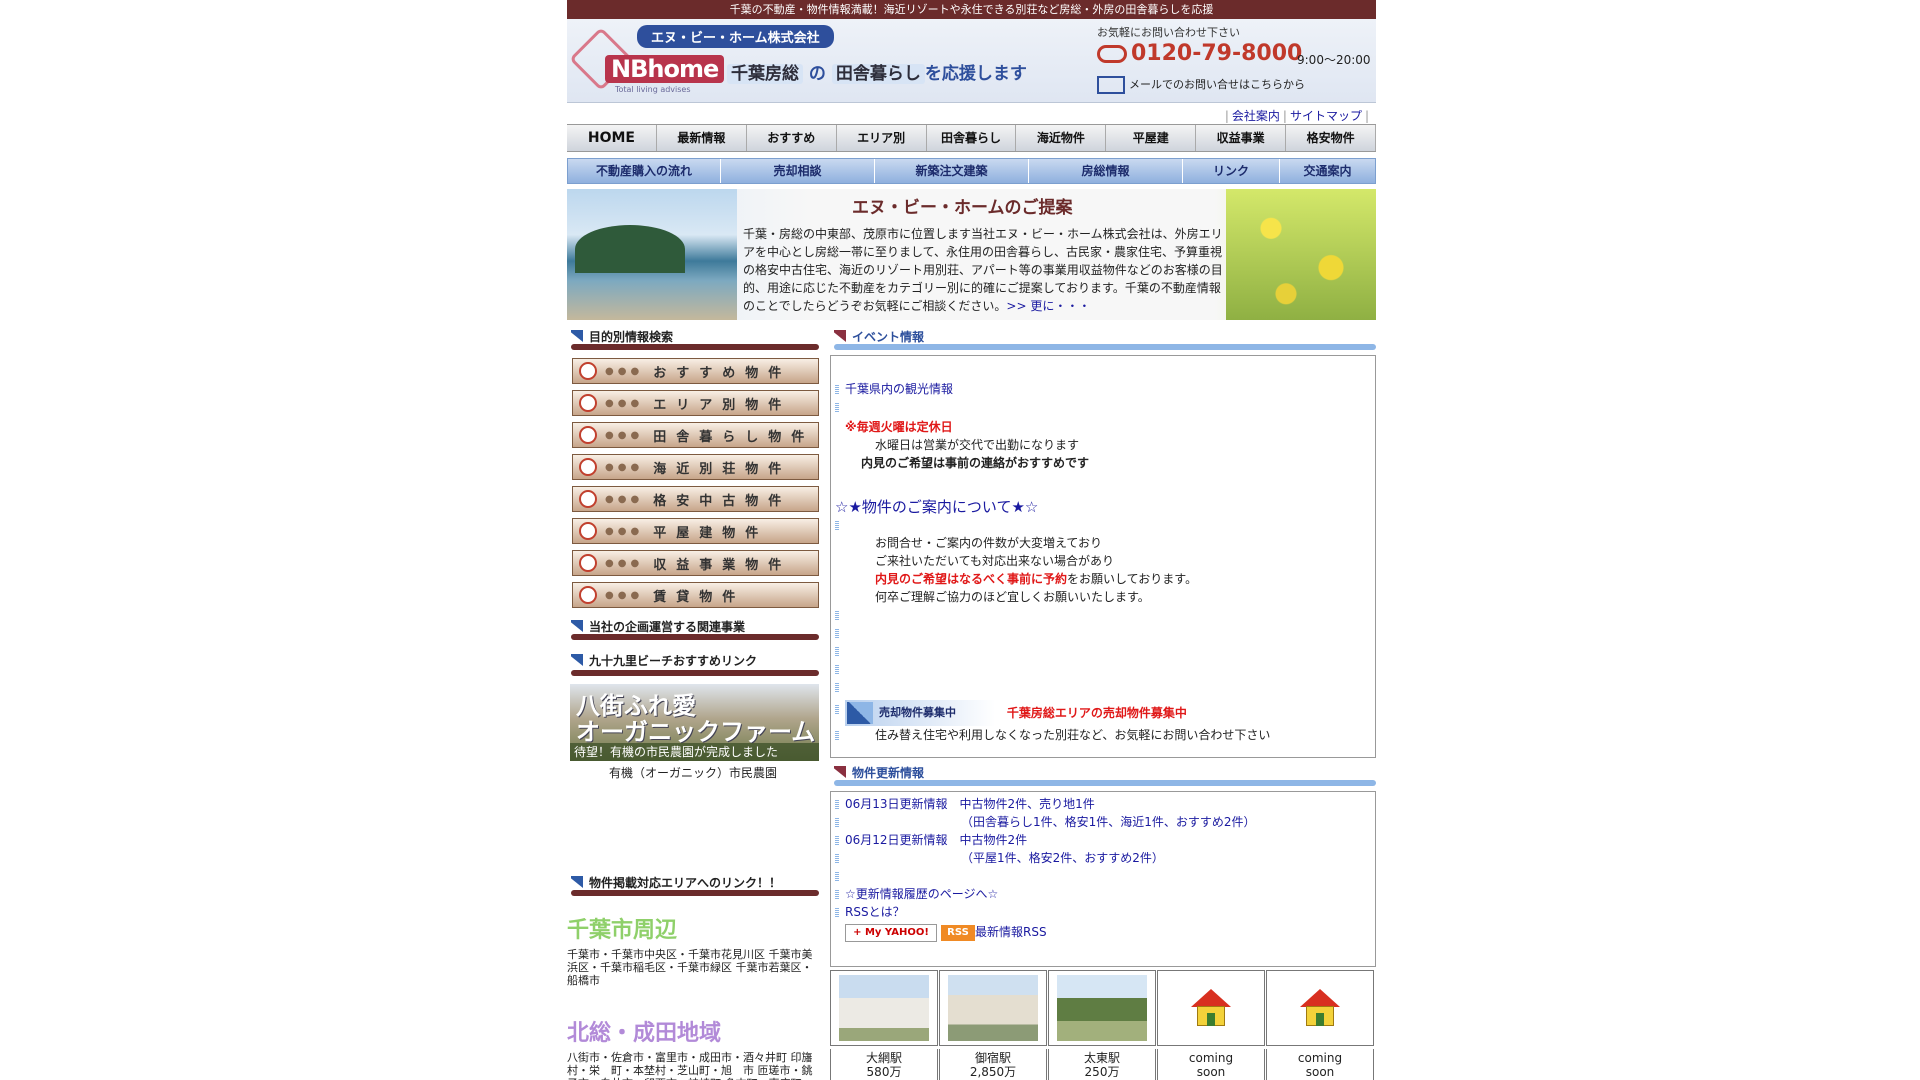 Image resolution: width=1920 pixels, height=1080 pixels. Describe the element at coordinates (696, 732) in the screenshot. I see `farm-title-2: オーガニックファーム` at that location.